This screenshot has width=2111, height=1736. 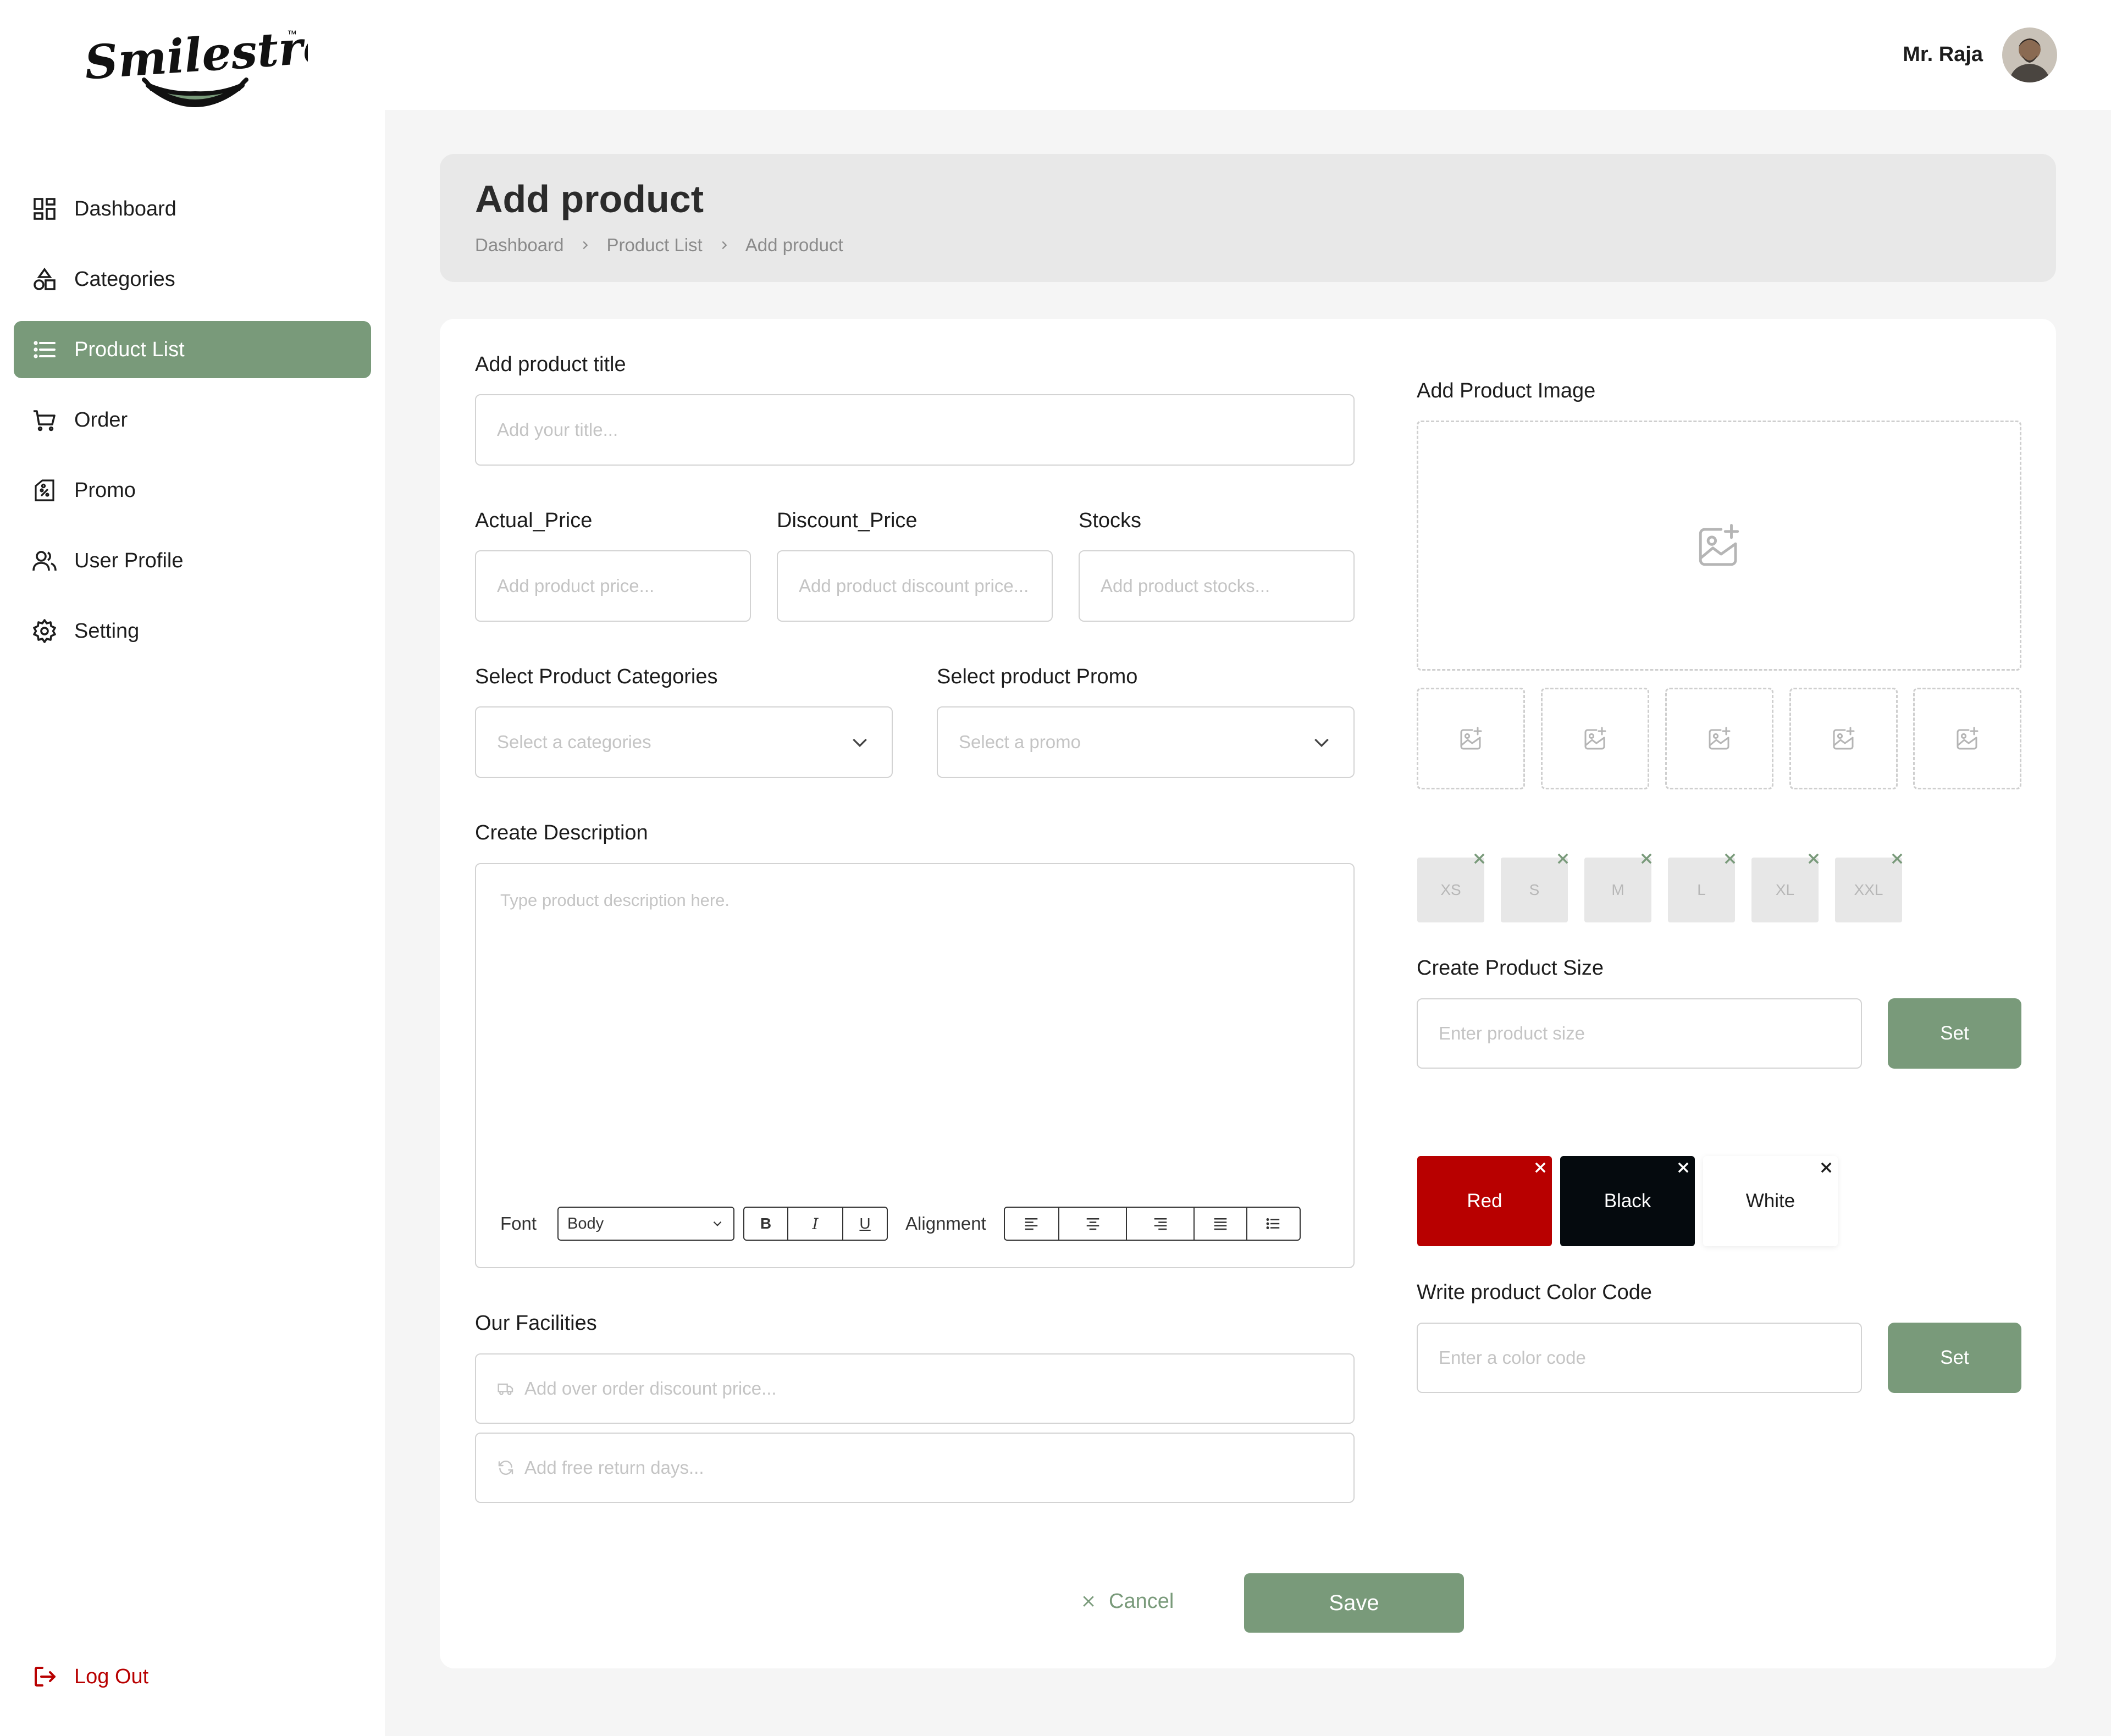 What do you see at coordinates (1161, 1224) in the screenshot?
I see `align-right-button` at bounding box center [1161, 1224].